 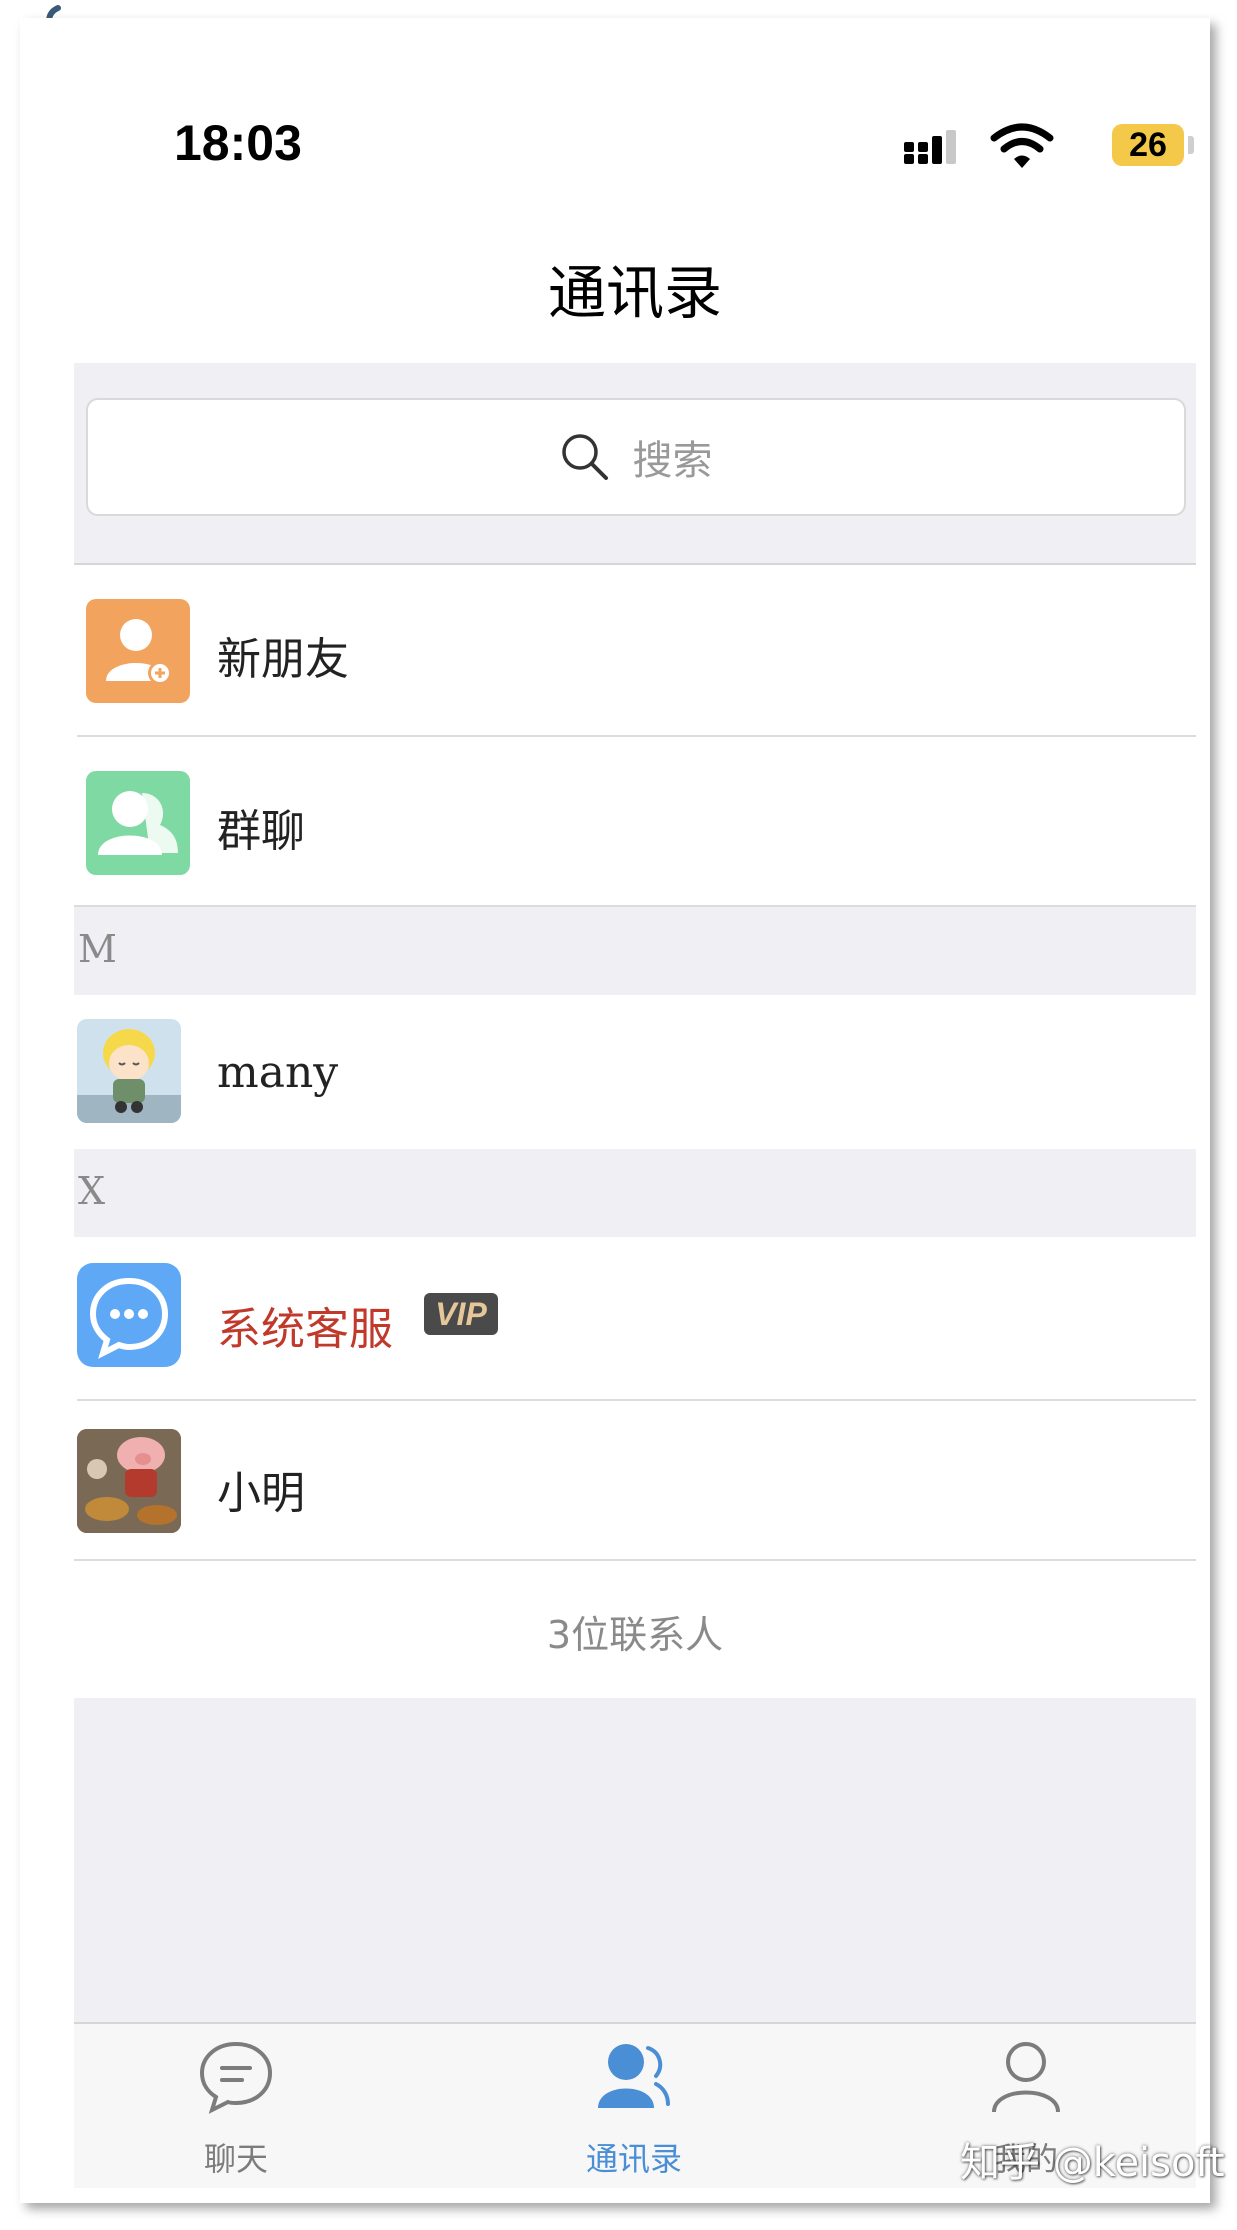 What do you see at coordinates (635, 1560) in the screenshot?
I see `row-divider` at bounding box center [635, 1560].